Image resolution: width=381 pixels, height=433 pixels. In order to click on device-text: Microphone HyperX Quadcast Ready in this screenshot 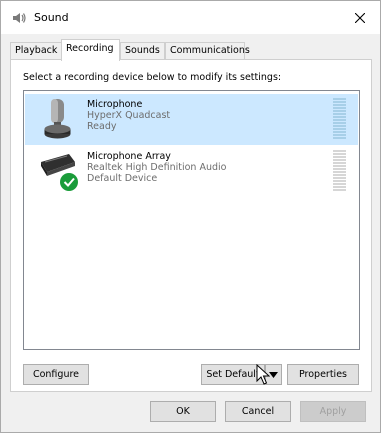, I will do `click(128, 115)`.